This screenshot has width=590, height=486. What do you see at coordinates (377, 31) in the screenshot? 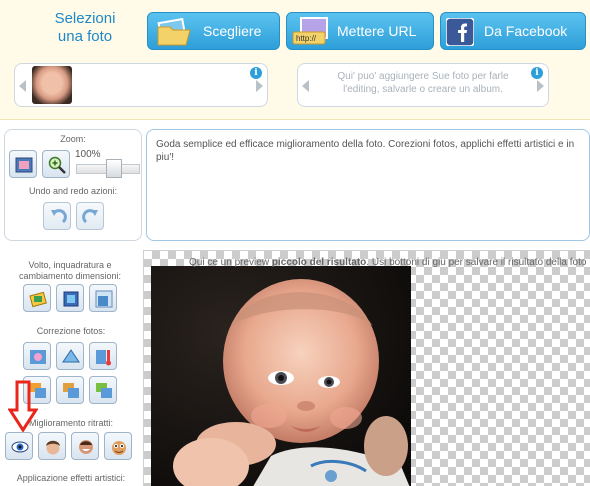
I see `add-url-label: Mettere URL` at bounding box center [377, 31].